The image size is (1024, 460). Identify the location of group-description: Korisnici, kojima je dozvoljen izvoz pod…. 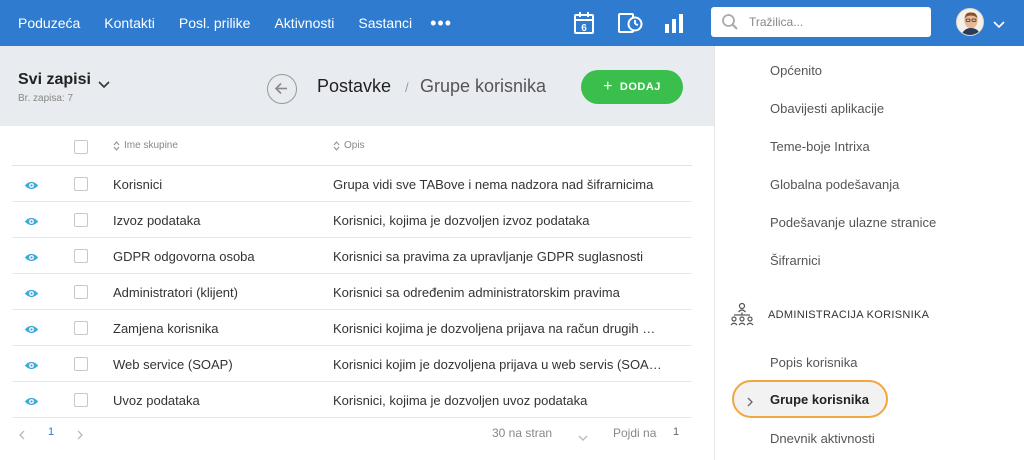
(461, 220).